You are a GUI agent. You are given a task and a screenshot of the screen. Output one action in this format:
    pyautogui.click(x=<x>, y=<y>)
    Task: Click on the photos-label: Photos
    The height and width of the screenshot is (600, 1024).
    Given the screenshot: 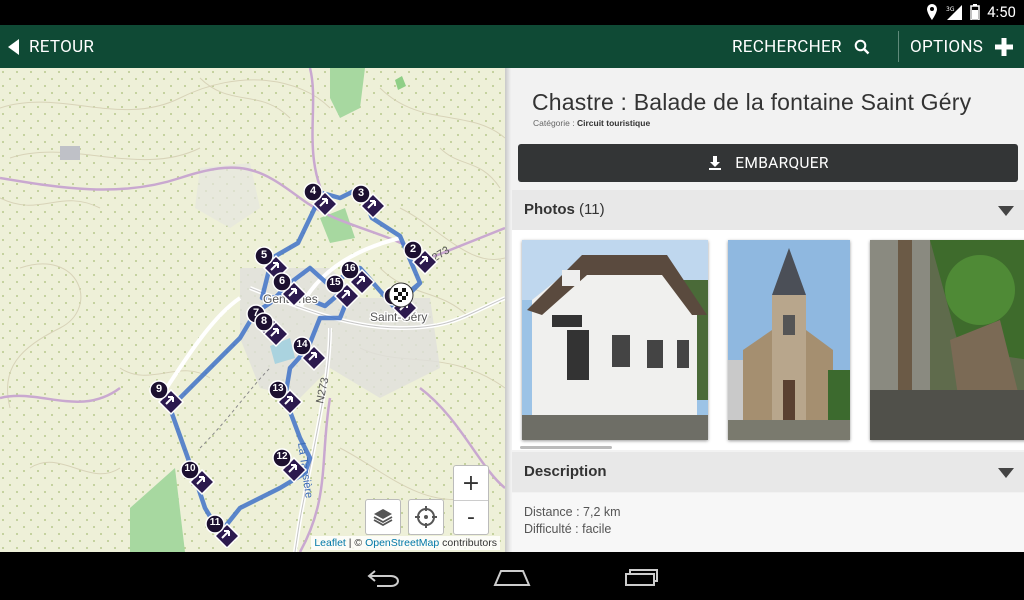 What is the action you would take?
    pyautogui.click(x=549, y=209)
    